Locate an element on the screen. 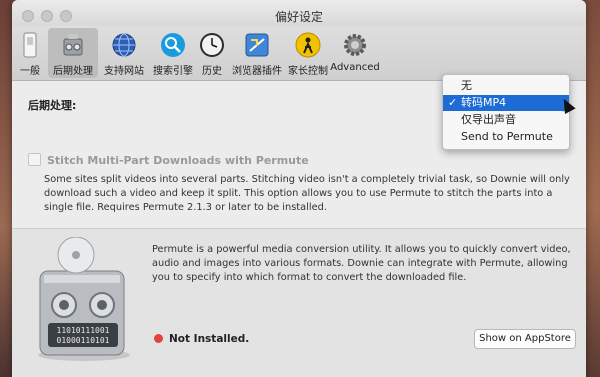  install-status-text: Not Installed. is located at coordinates (209, 339).